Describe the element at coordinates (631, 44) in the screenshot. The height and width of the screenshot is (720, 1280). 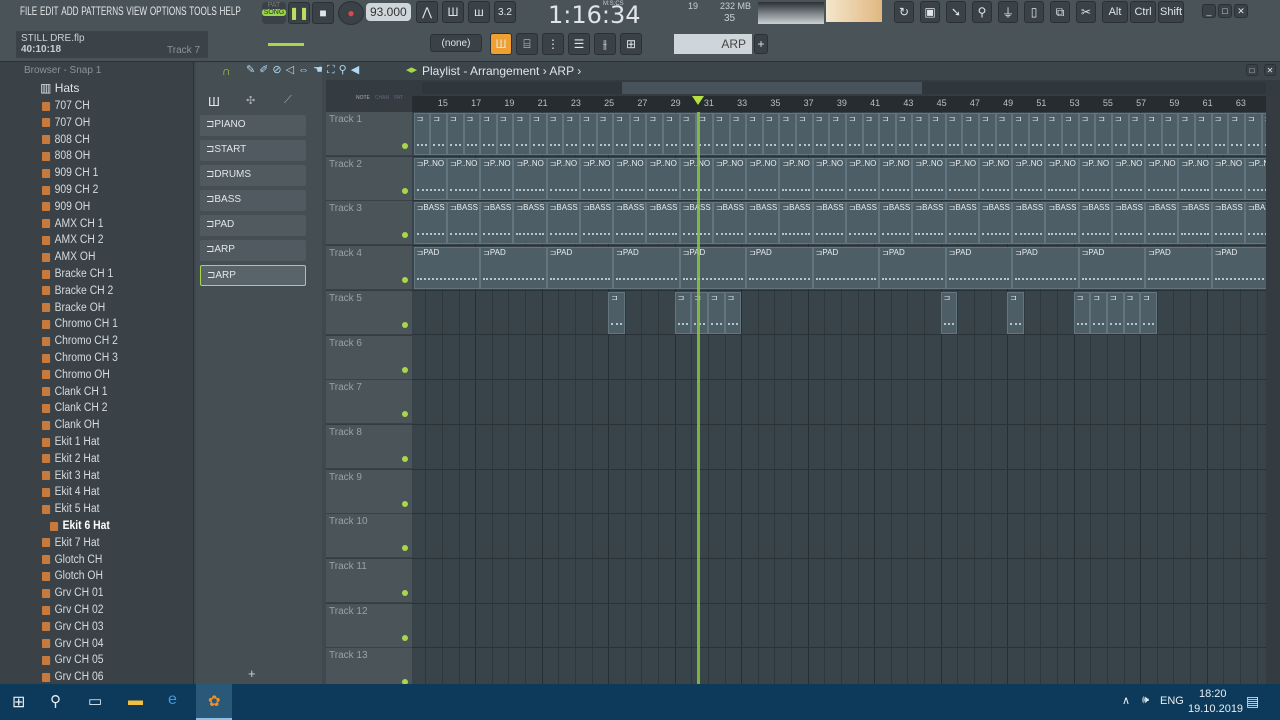
I see `plugin-picker-icon: ⊞` at that location.